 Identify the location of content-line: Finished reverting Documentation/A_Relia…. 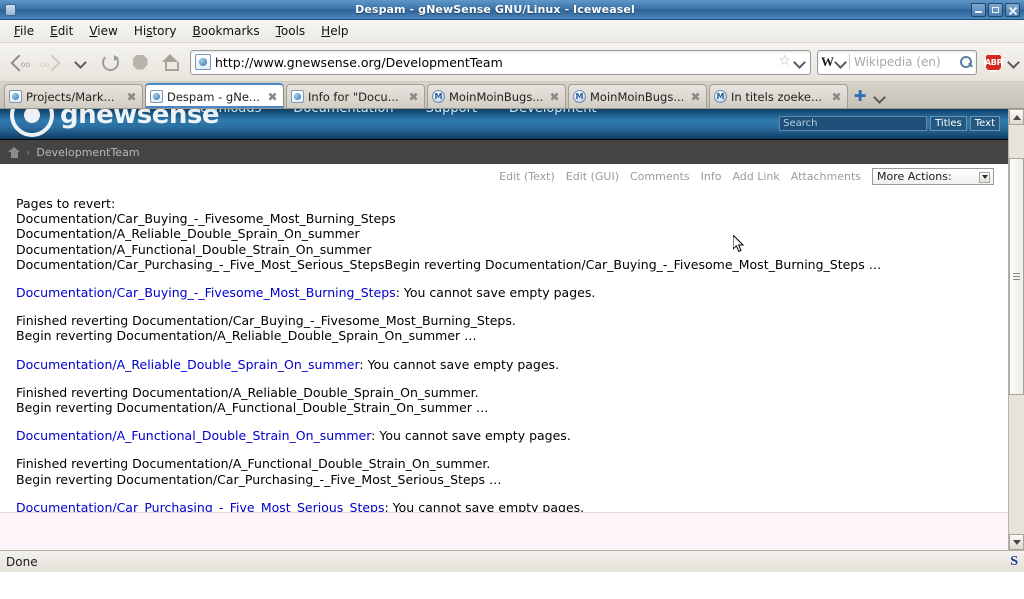
(247, 392).